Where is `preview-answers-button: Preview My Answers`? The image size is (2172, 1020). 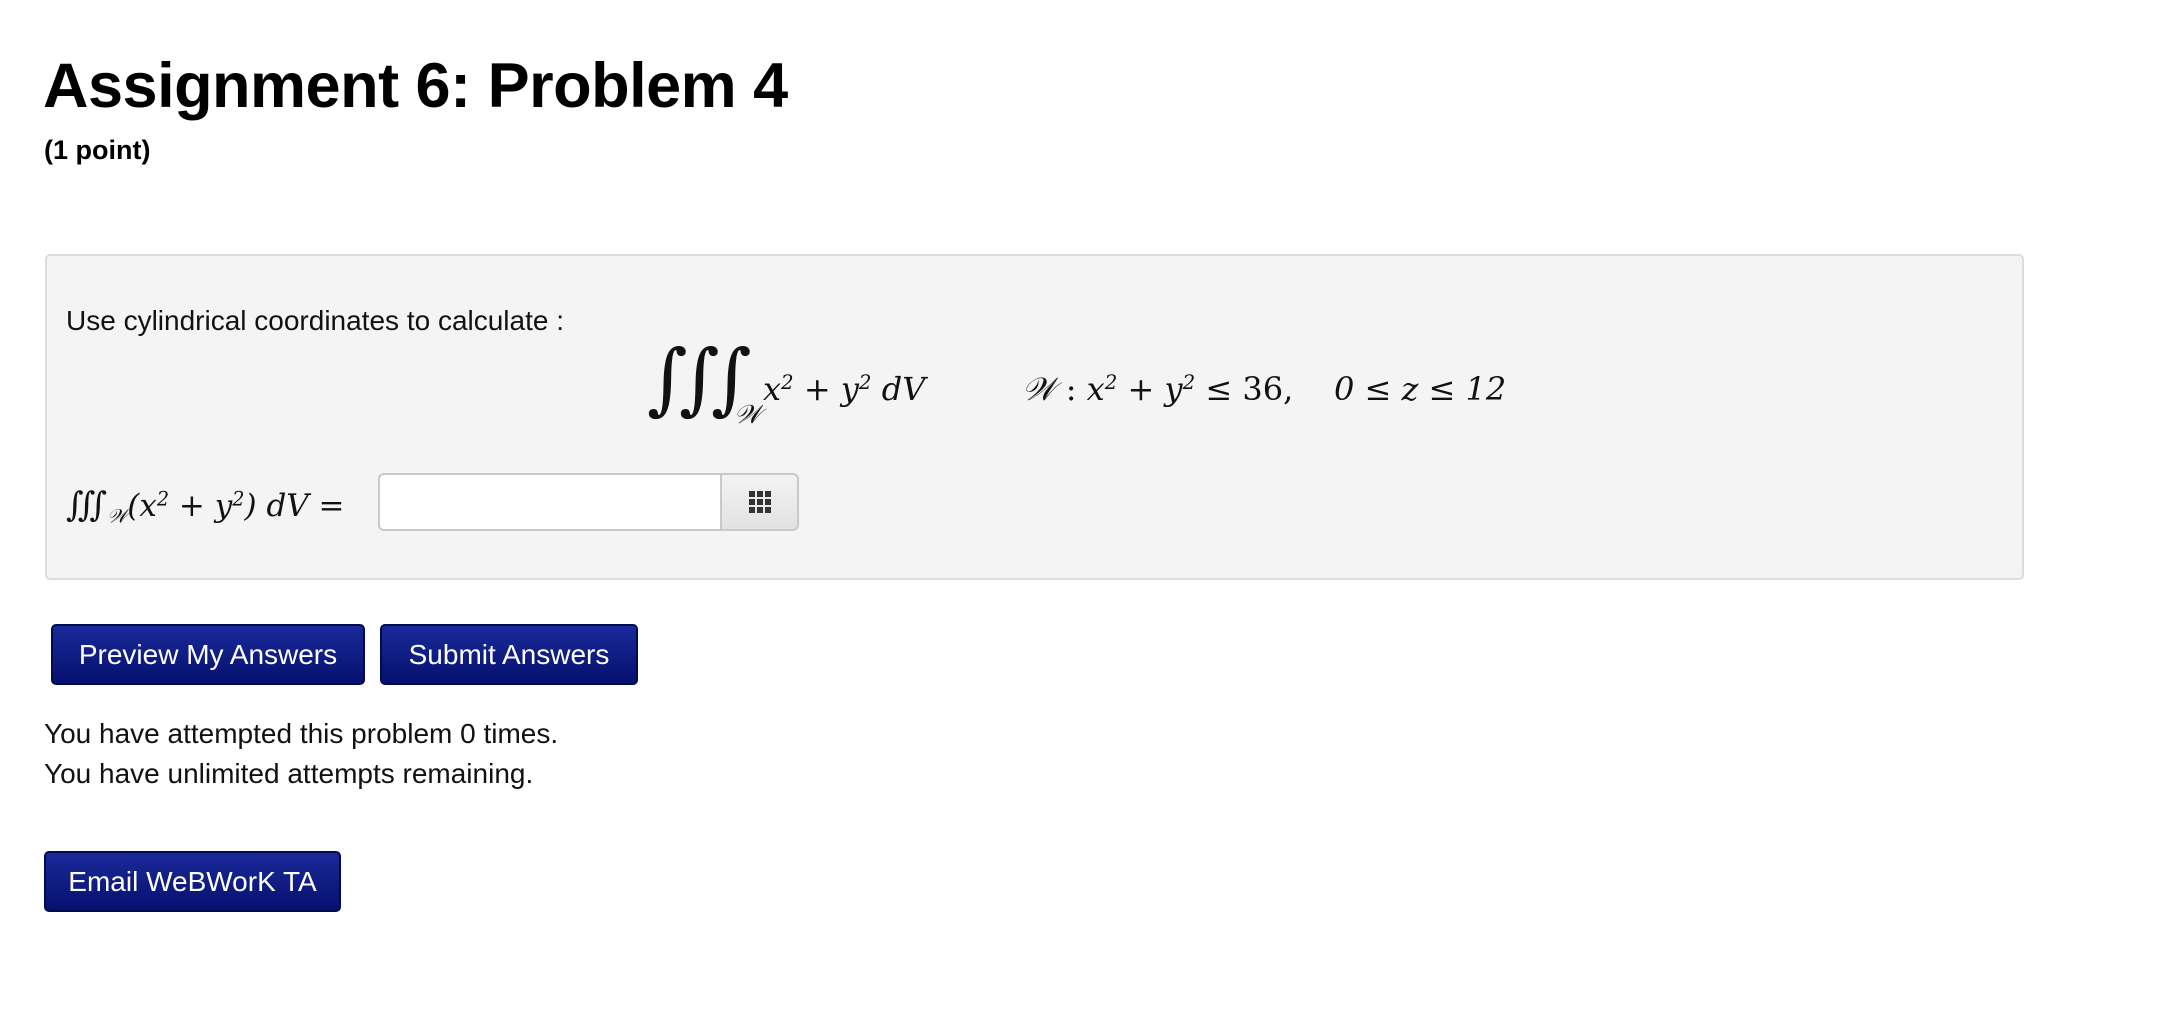
preview-answers-button: Preview My Answers is located at coordinates (208, 654).